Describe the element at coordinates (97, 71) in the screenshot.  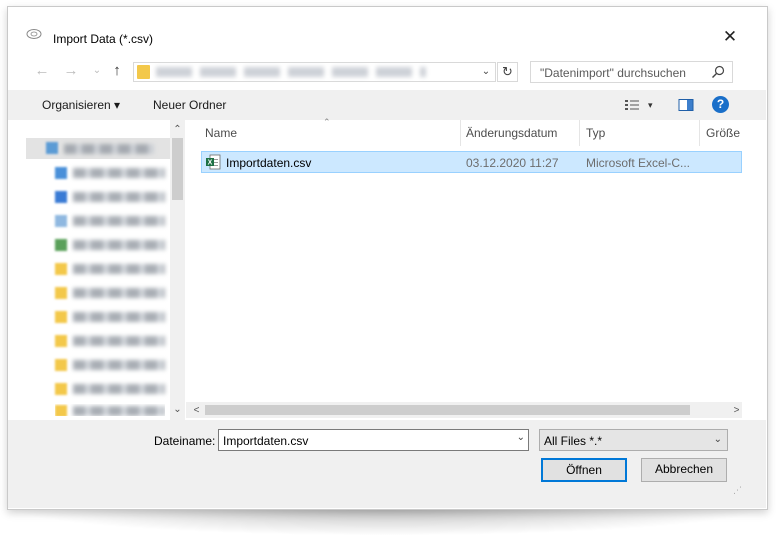
I see `recent-locations-chevron-icon: ⌄` at that location.